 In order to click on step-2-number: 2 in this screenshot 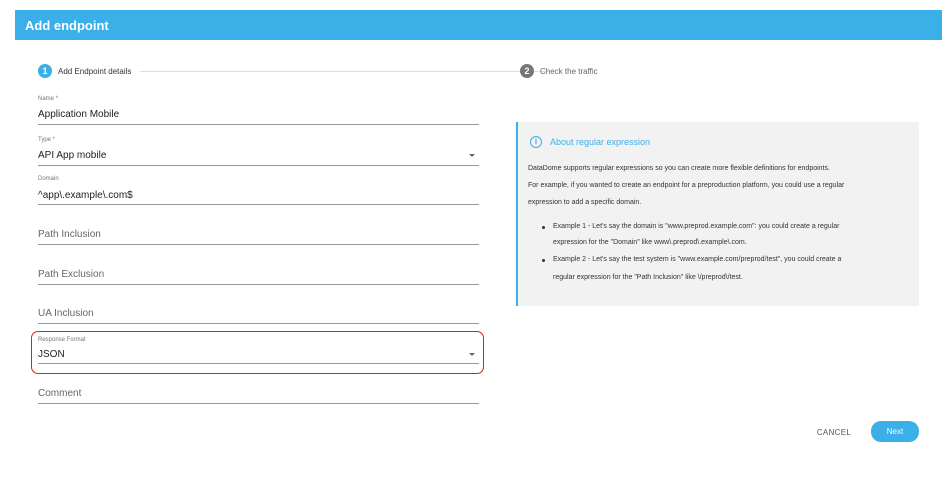, I will do `click(527, 71)`.